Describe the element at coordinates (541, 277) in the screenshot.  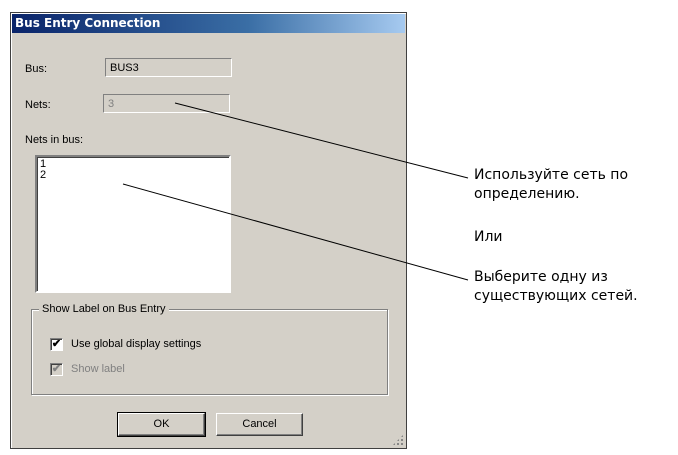
I see `annotation-line: Выберите одну из` at that location.